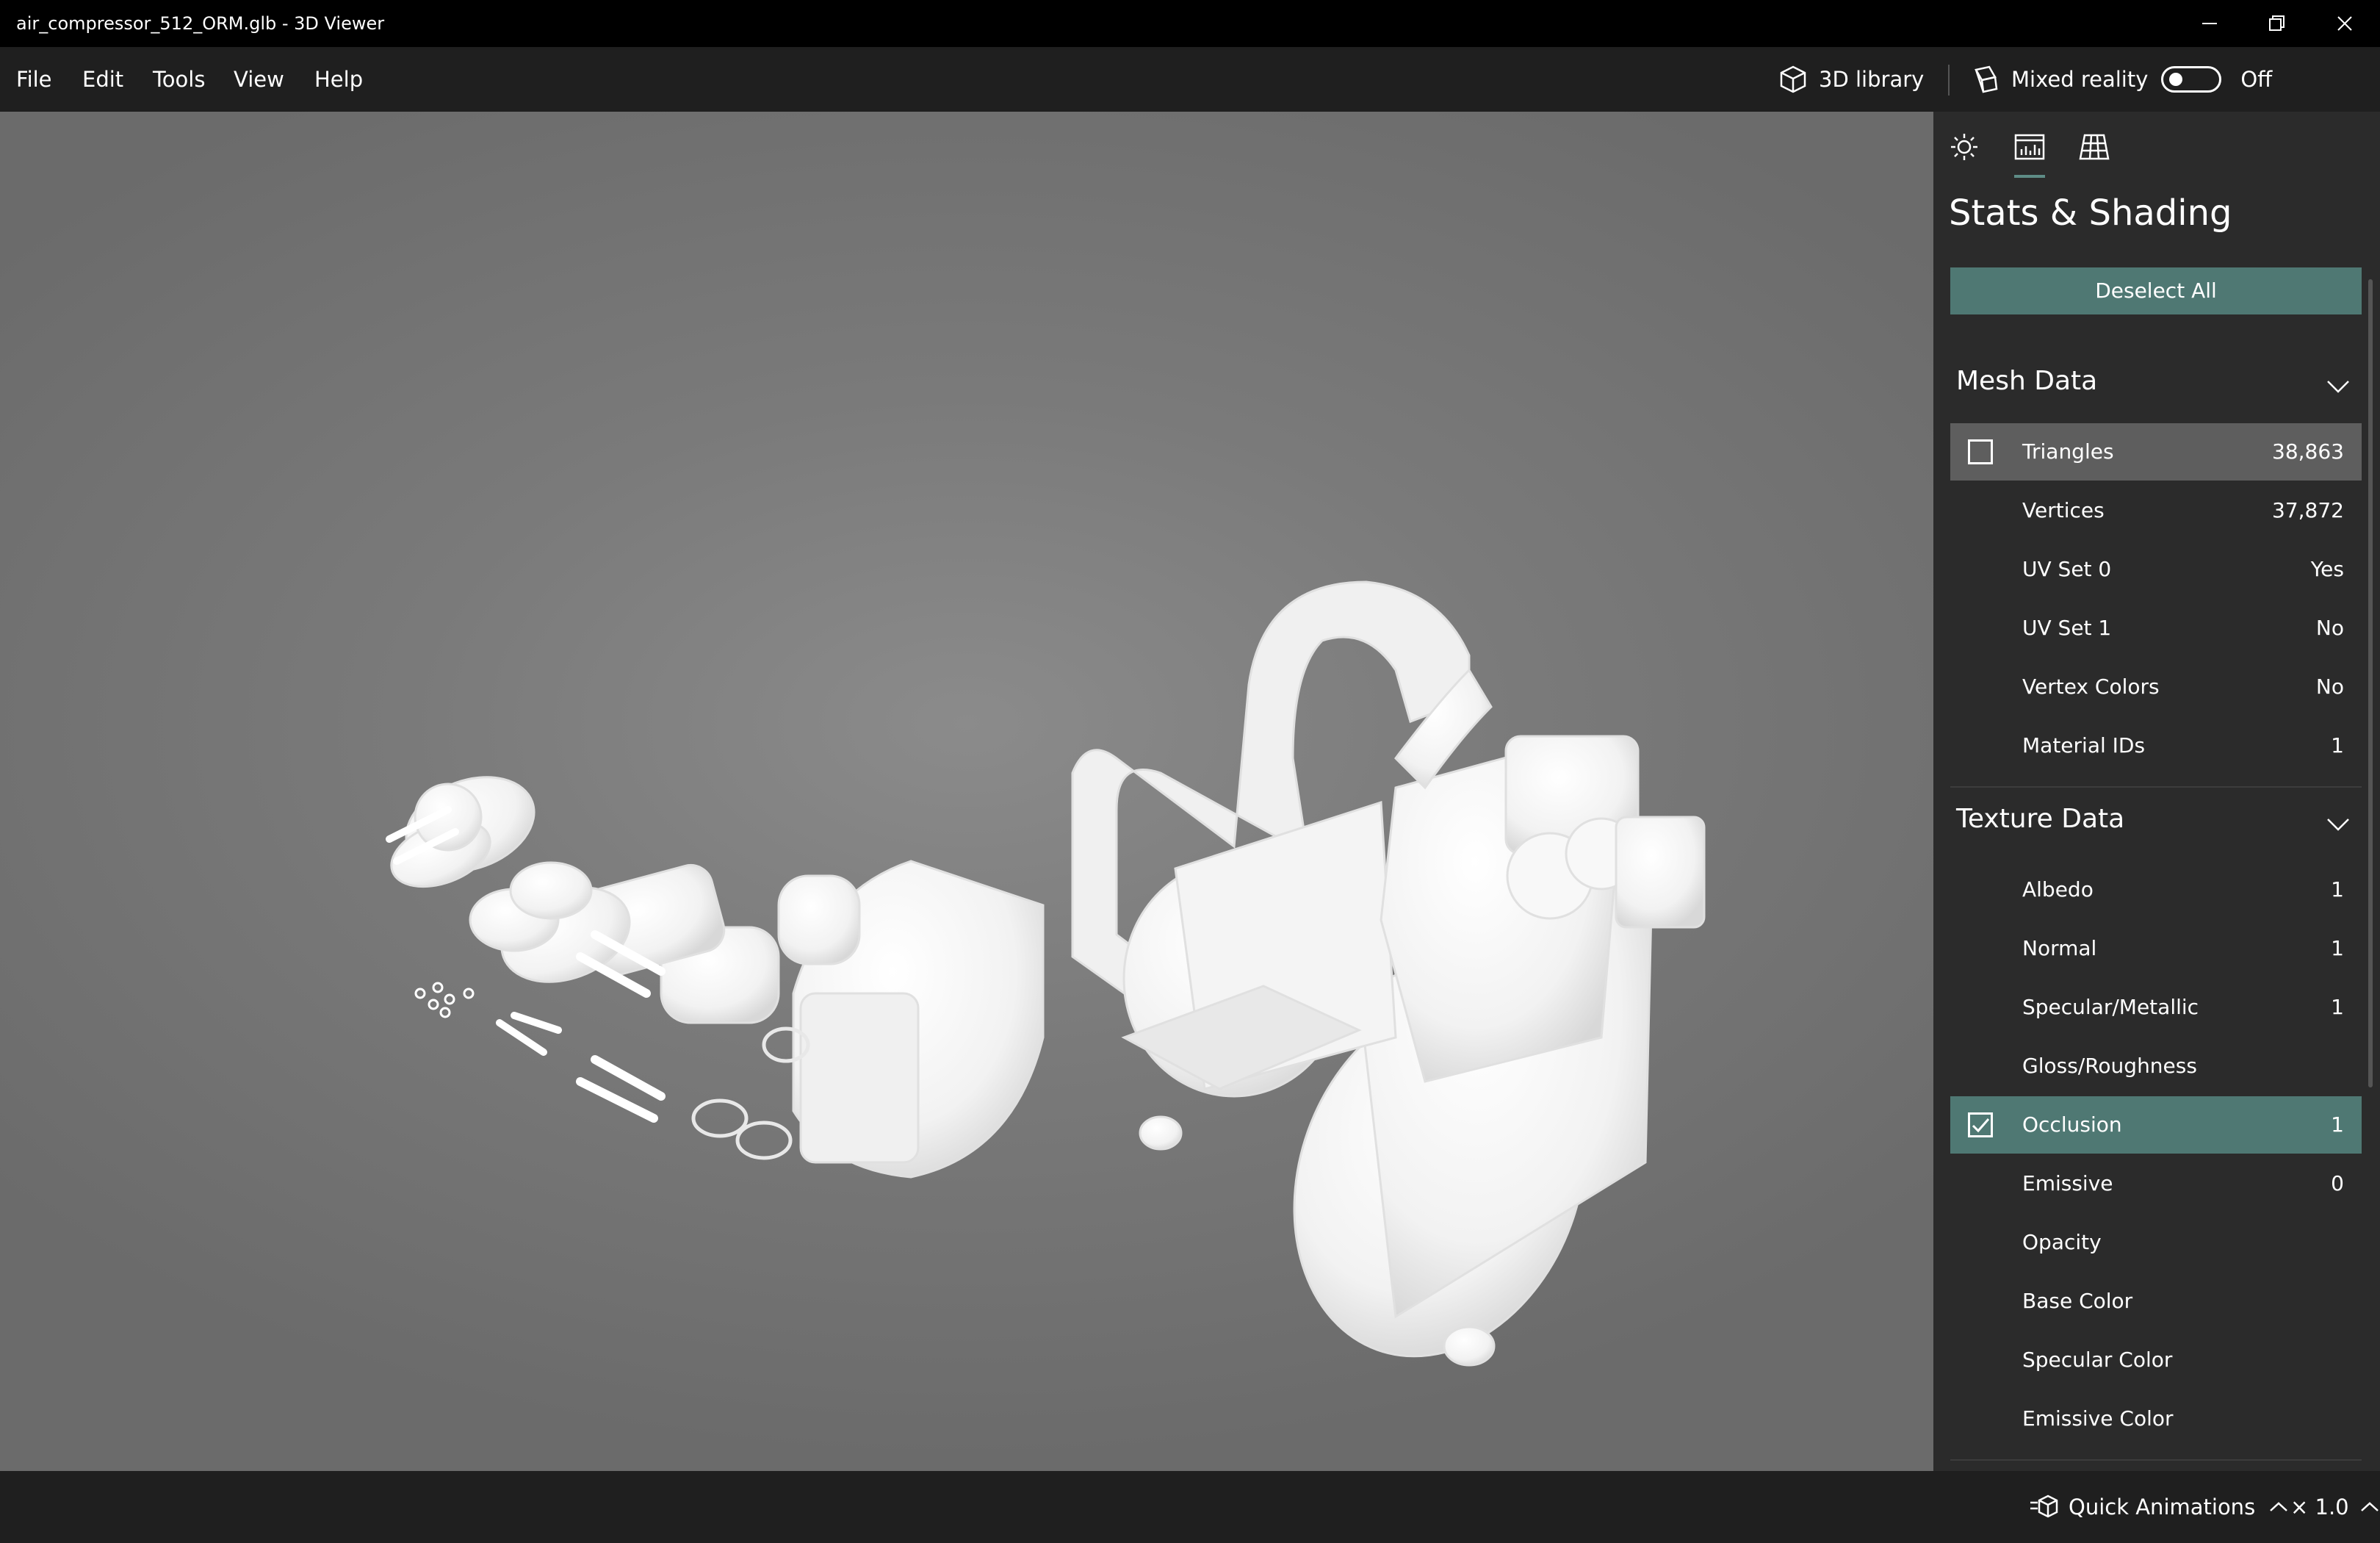 The width and height of the screenshot is (2380, 1543). I want to click on mesh-row-material-ids: Material IDs 1, so click(2156, 745).